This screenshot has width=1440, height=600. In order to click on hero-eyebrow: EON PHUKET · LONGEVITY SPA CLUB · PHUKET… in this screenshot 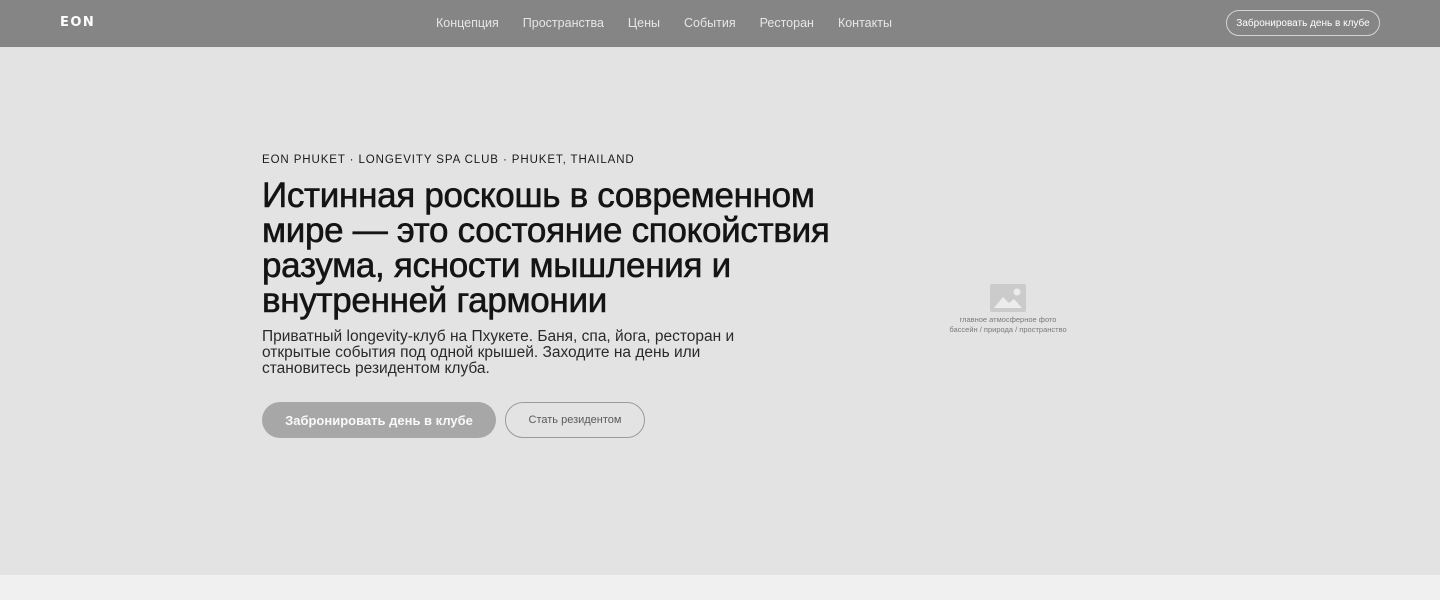, I will do `click(448, 160)`.